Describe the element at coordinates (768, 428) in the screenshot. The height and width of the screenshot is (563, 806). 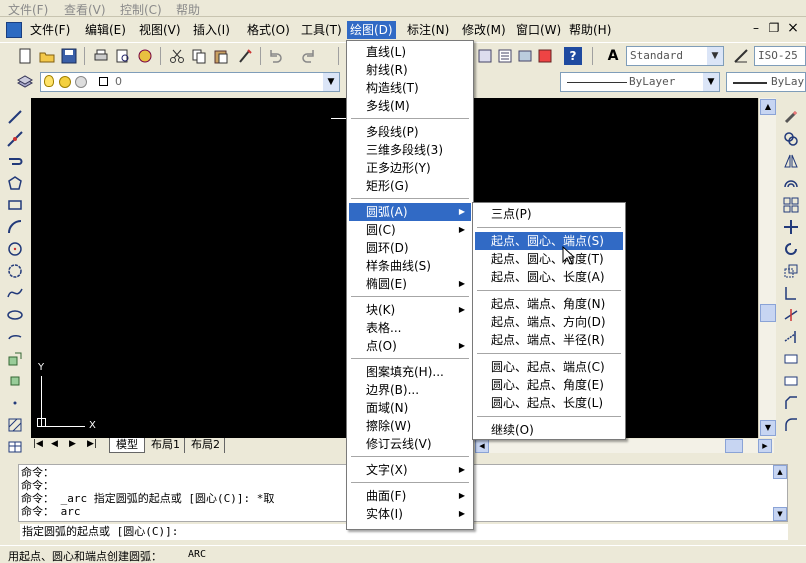
I see `scroll-down-button: ▼` at that location.